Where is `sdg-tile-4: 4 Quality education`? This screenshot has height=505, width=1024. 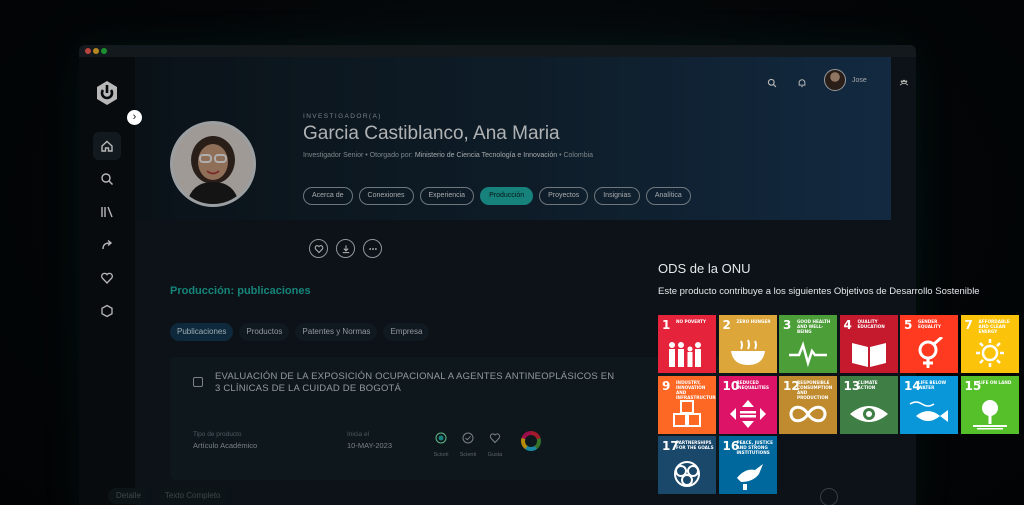
sdg-tile-4: 4 Quality education is located at coordinates (868, 344).